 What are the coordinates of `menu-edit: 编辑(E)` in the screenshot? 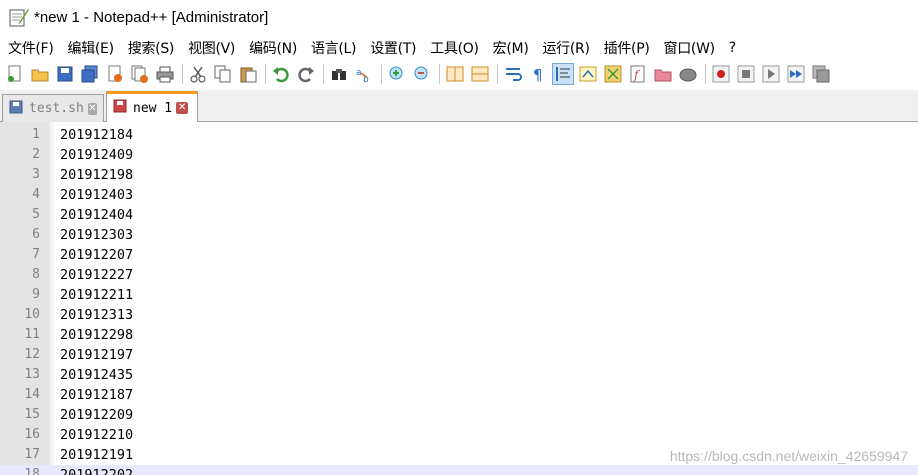 It's located at (90, 48).